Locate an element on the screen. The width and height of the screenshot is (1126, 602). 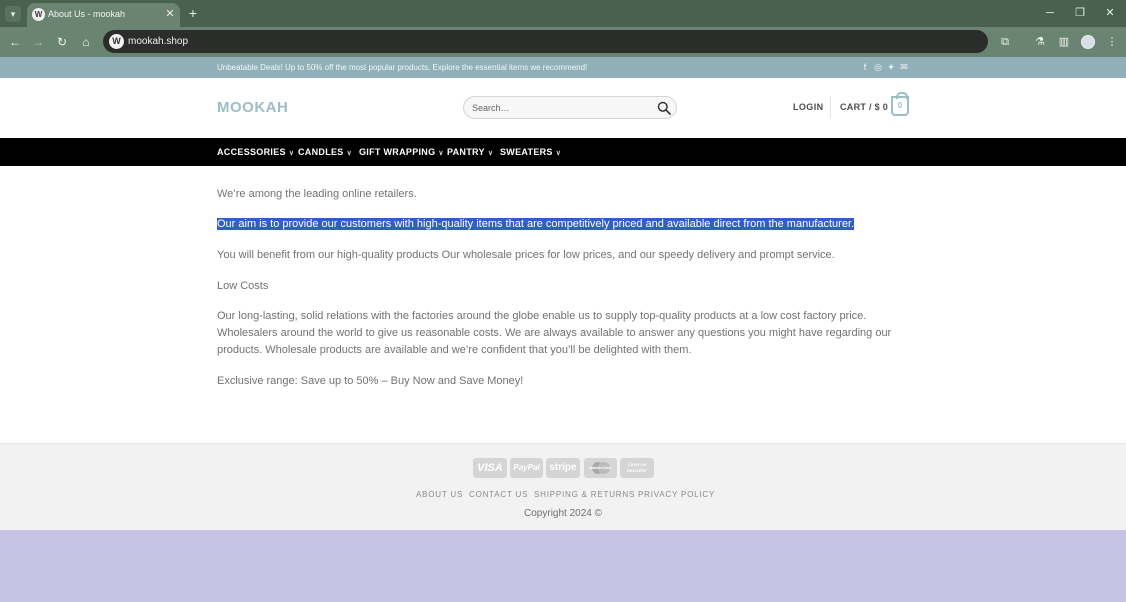
wordpress-favicon-icon: W is located at coordinates (38, 14).